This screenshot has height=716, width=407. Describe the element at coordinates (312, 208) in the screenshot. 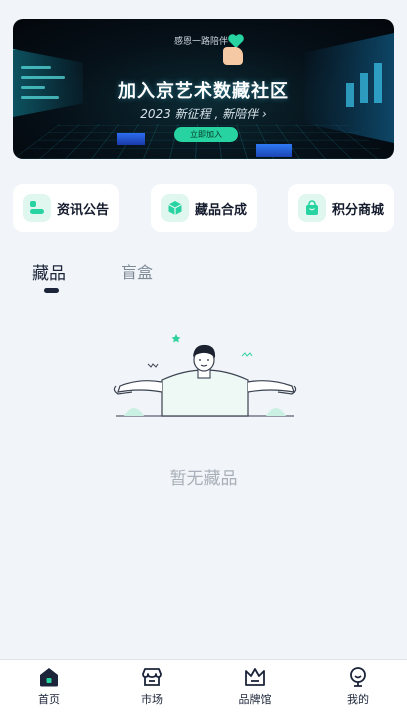

I see `shopping-bag-icon` at that location.